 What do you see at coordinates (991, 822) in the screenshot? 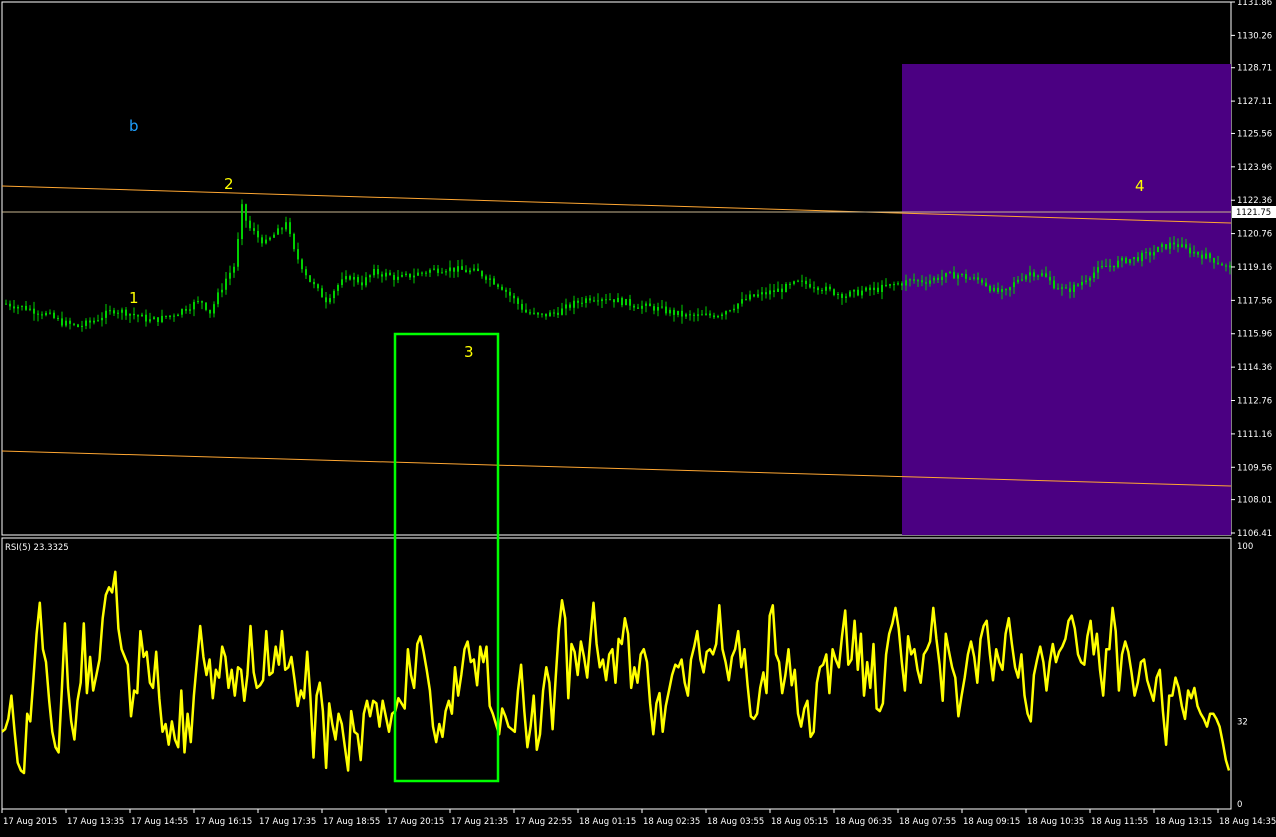
I see `time-tick-label: 18 Aug 09:15` at bounding box center [991, 822].